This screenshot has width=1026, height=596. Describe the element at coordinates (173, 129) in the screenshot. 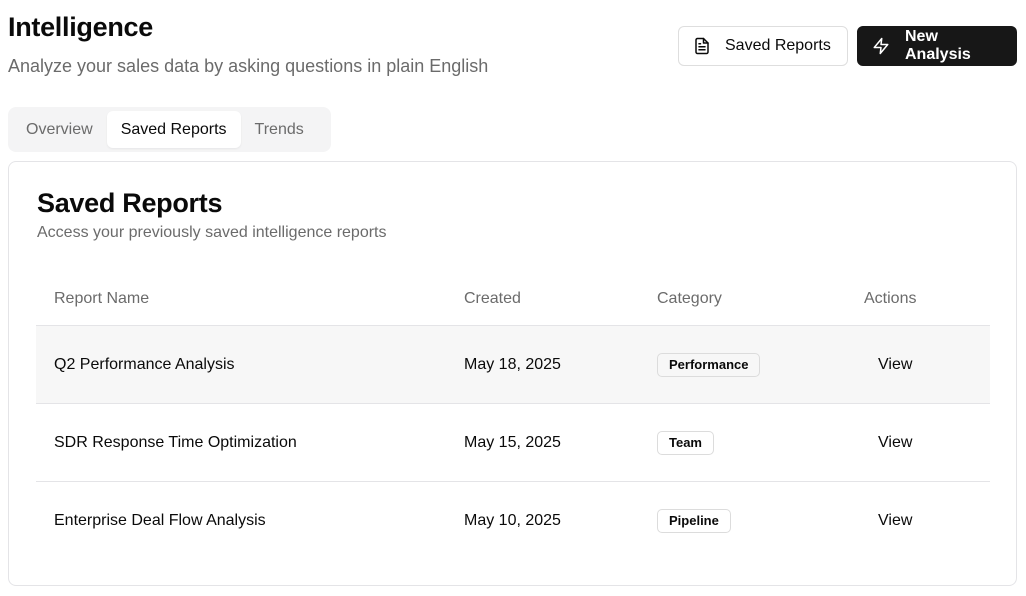

I see `tab-saved-reports: Saved Reports` at that location.